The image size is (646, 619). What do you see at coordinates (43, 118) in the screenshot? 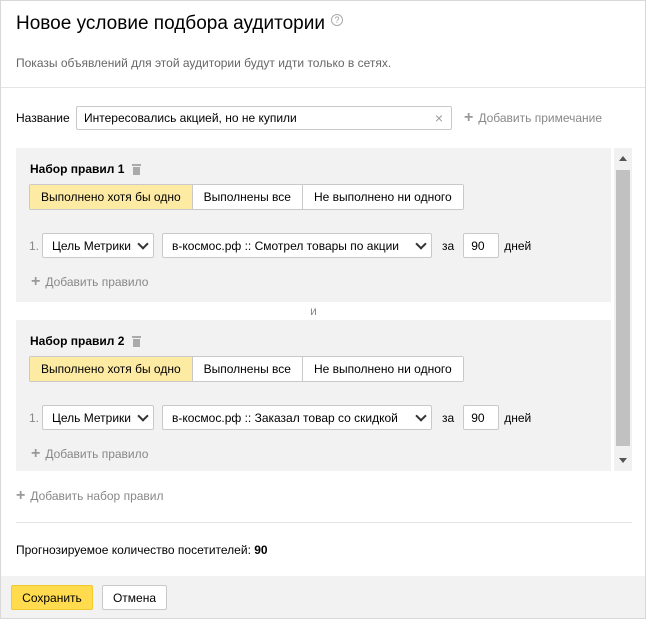
I see `name-label: Название` at bounding box center [43, 118].